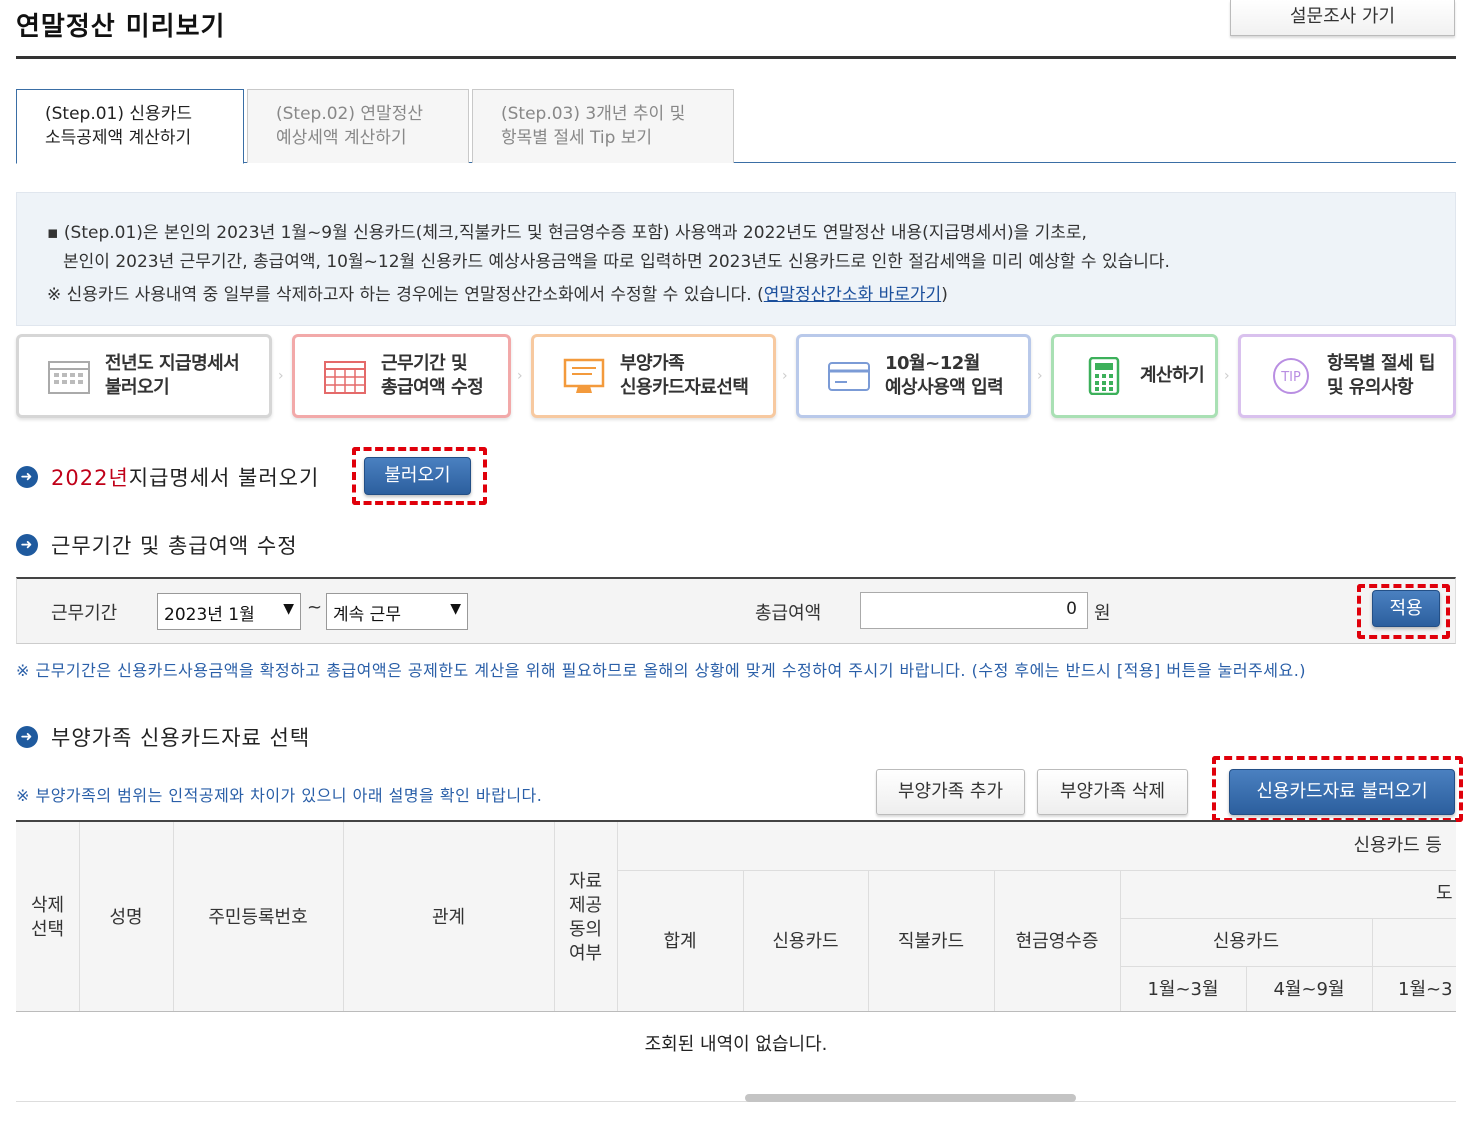 The width and height of the screenshot is (1483, 1132). Describe the element at coordinates (684, 387) in the screenshot. I see `step3-line2: 신용카드자료선택` at that location.